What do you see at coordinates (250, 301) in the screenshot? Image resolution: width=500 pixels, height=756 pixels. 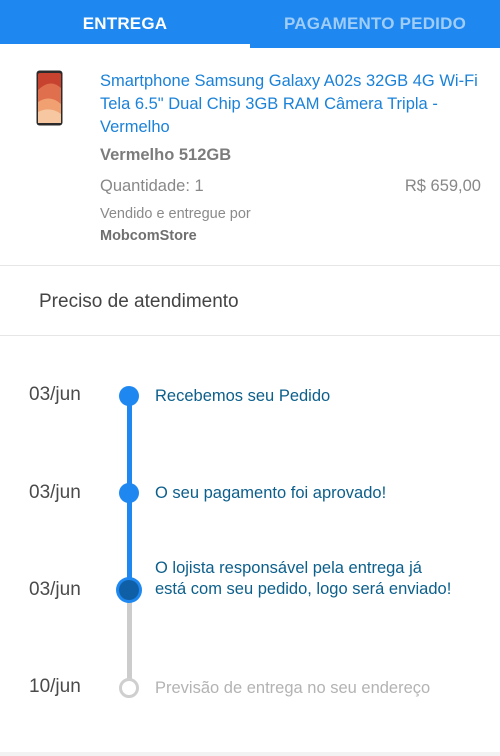 I see `support-row: Preciso de atendimento` at bounding box center [250, 301].